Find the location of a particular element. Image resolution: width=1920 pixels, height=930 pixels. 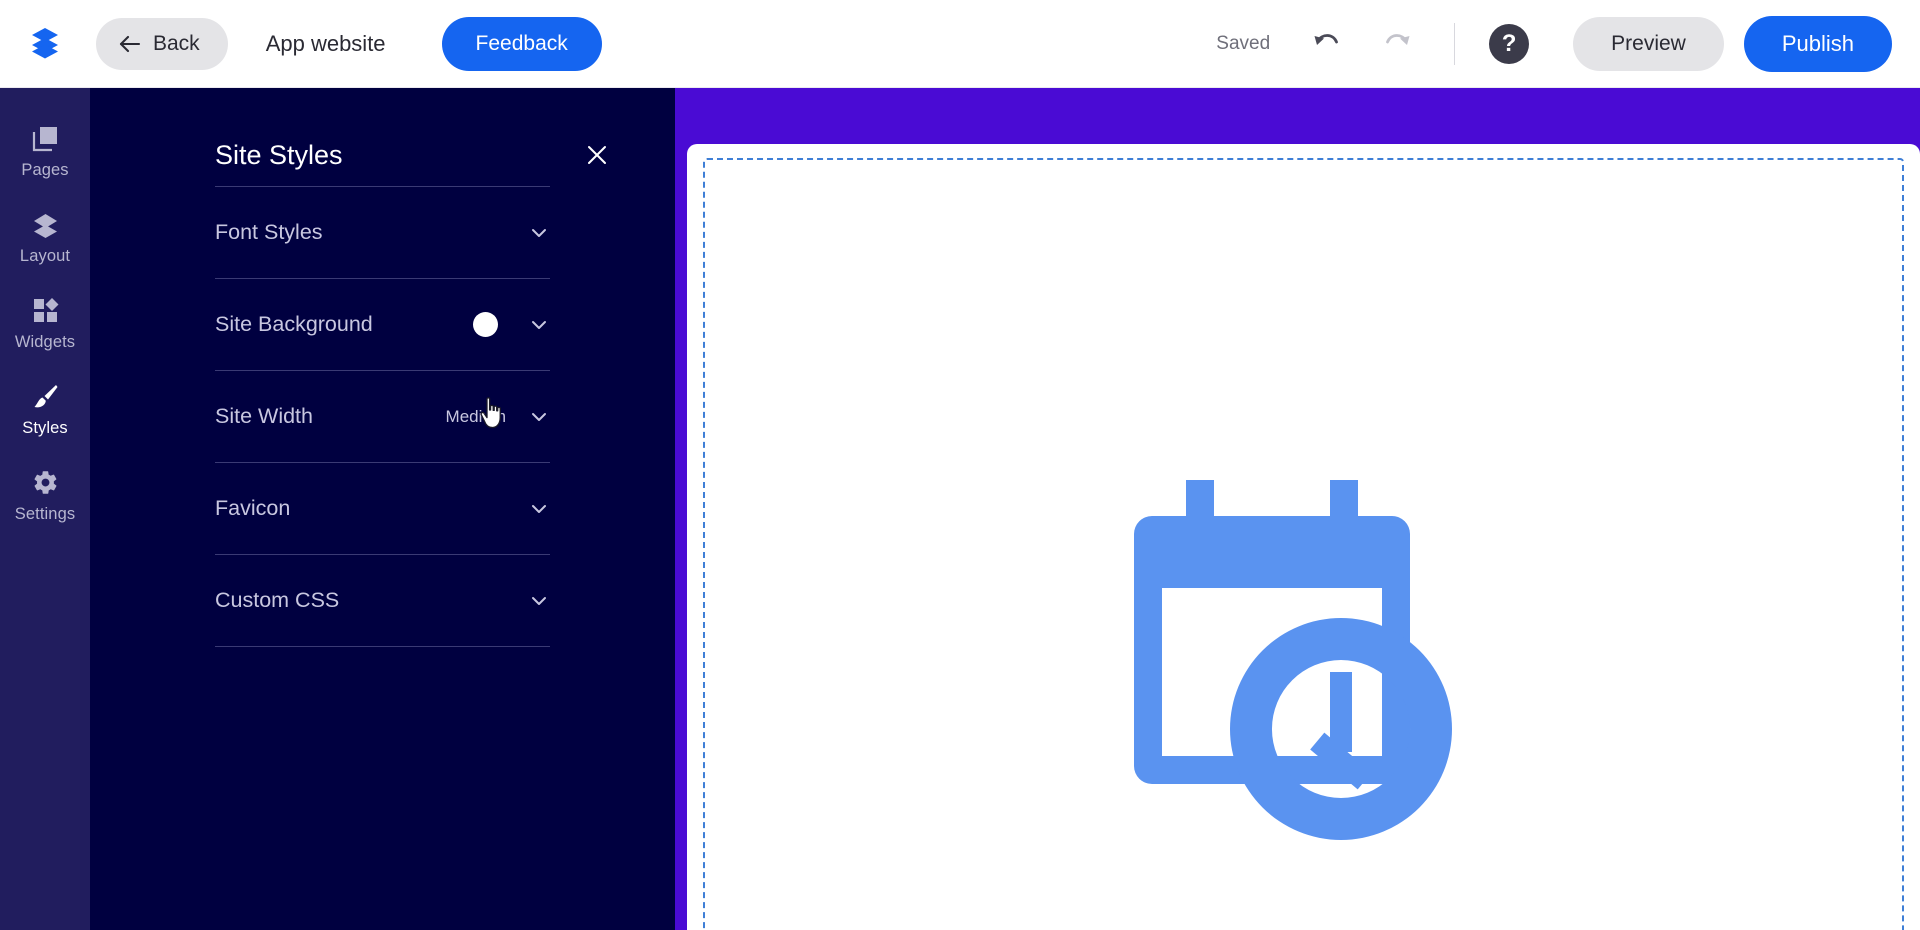

feedback-button: Feedback is located at coordinates (521, 43).